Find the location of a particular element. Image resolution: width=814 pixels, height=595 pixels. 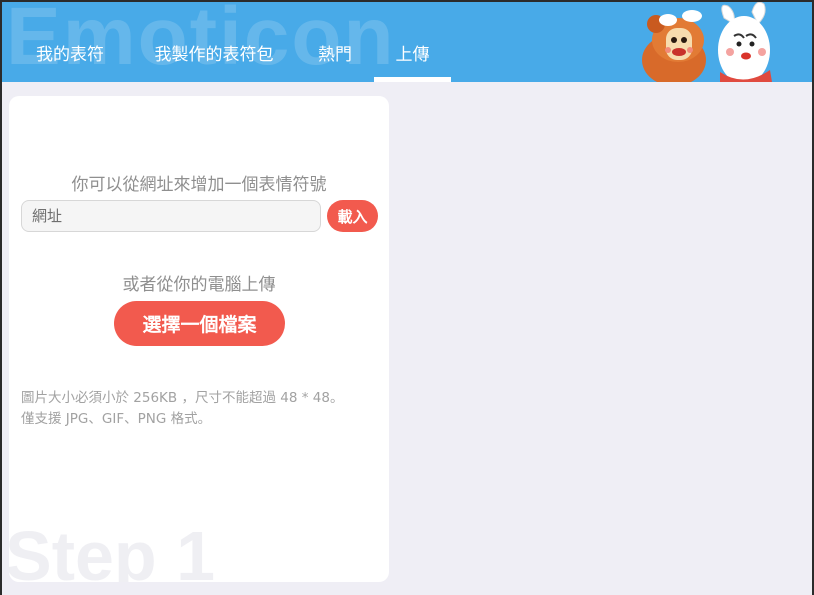

tab-label: 我製作的表符包 is located at coordinates (214, 55).